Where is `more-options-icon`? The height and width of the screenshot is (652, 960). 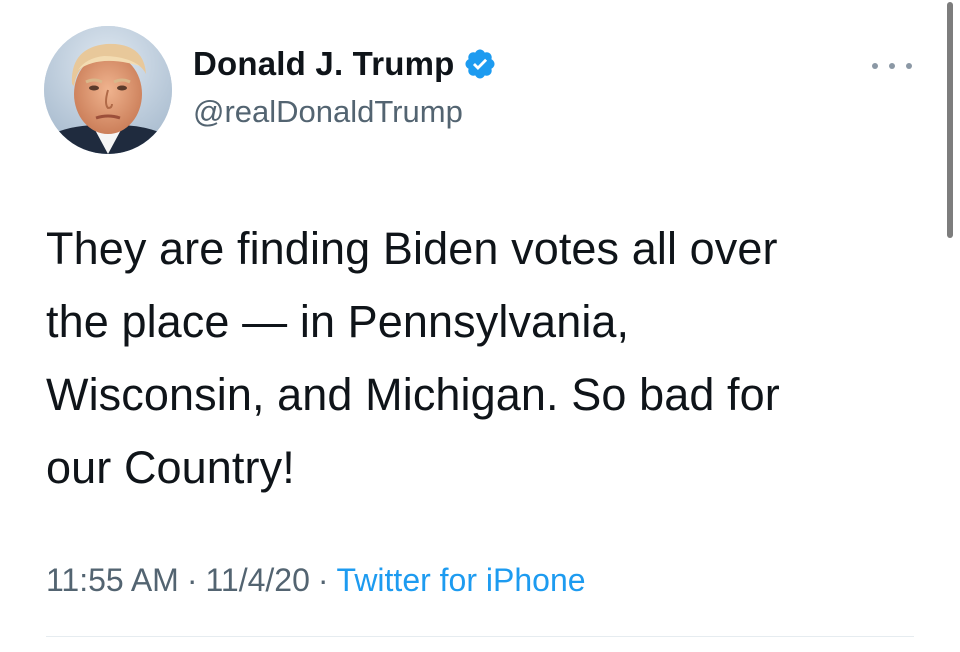
more-options-icon is located at coordinates (892, 66).